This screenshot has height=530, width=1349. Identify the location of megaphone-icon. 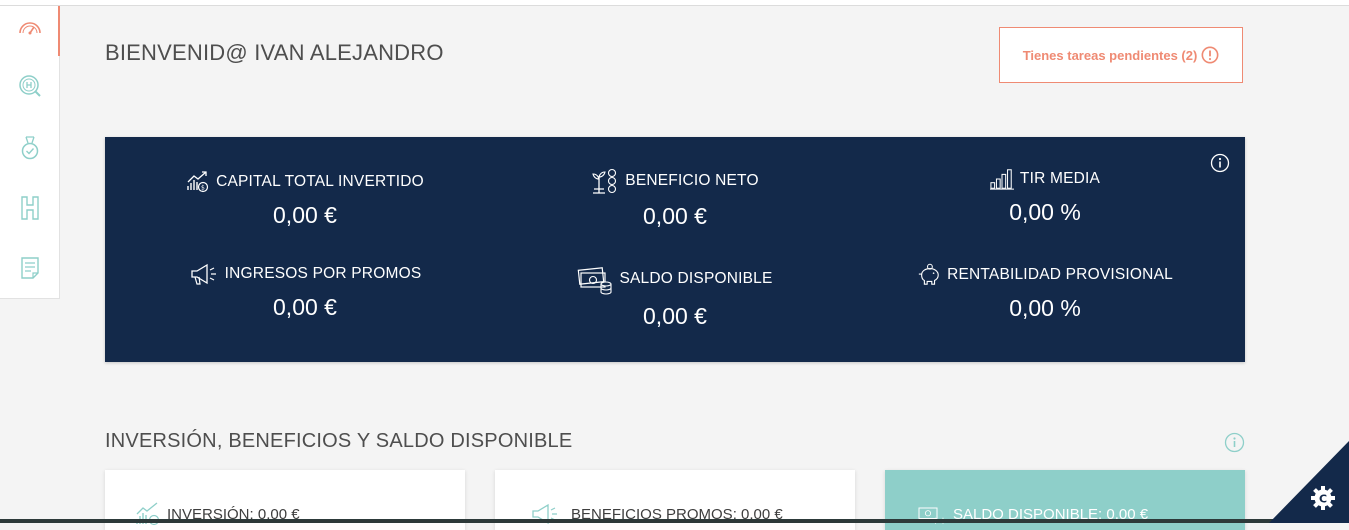
(203, 274).